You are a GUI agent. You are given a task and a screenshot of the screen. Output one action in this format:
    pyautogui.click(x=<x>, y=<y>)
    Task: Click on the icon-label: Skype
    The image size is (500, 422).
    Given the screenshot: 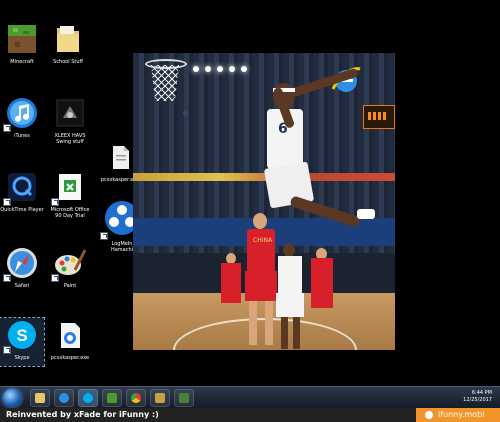 What is the action you would take?
    pyautogui.click(x=22, y=358)
    